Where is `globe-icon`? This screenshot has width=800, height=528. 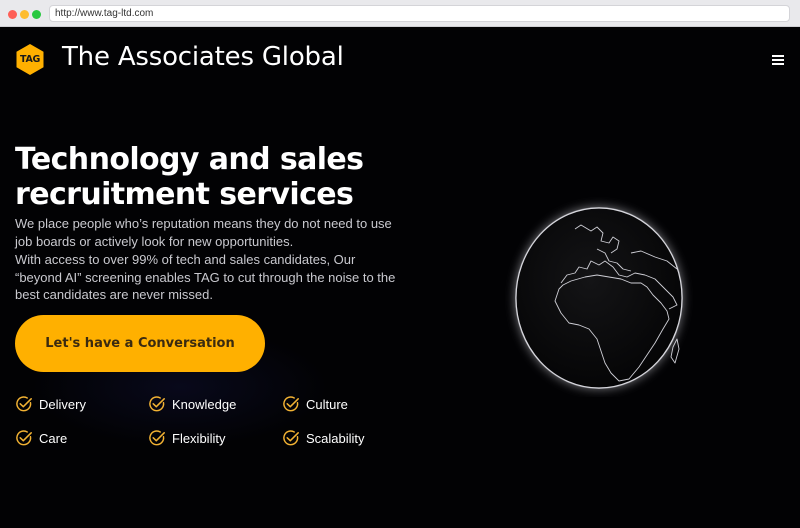
globe-icon is located at coordinates (599, 298).